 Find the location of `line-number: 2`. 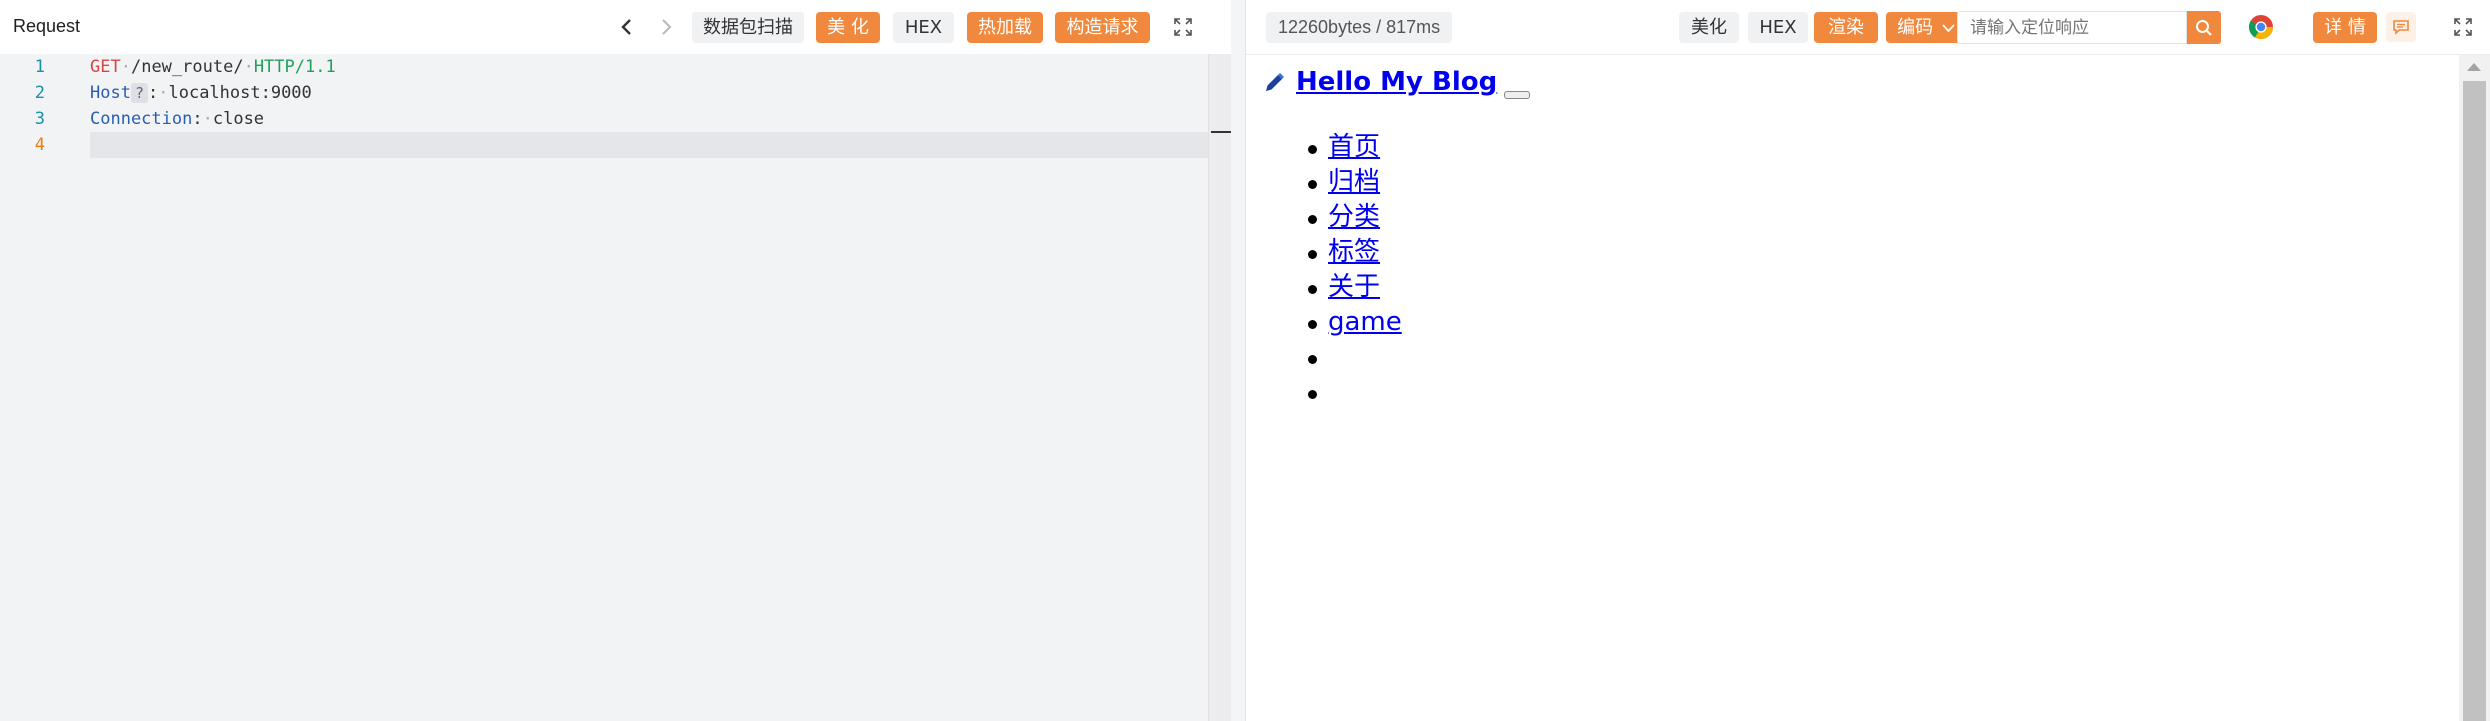

line-number: 2 is located at coordinates (39, 93).